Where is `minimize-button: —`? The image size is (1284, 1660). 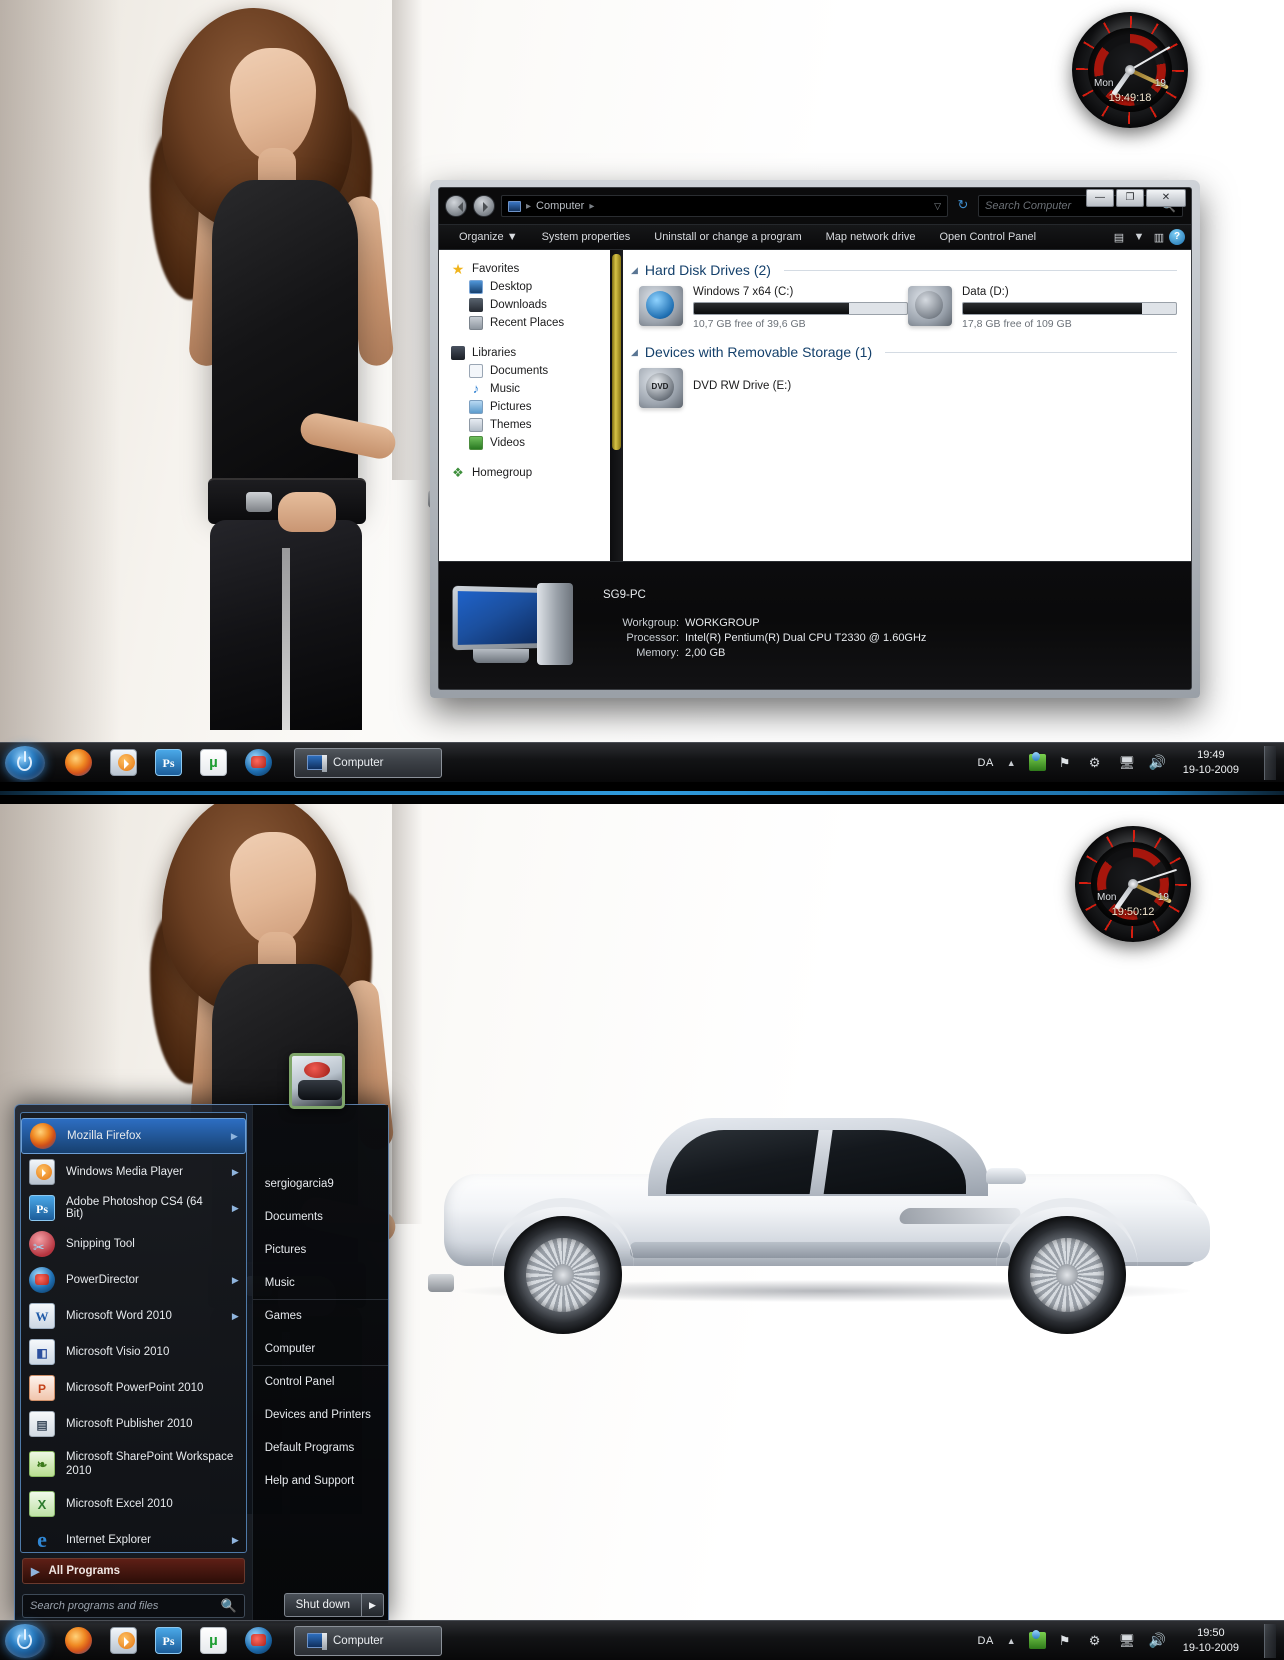 minimize-button: — is located at coordinates (1100, 198).